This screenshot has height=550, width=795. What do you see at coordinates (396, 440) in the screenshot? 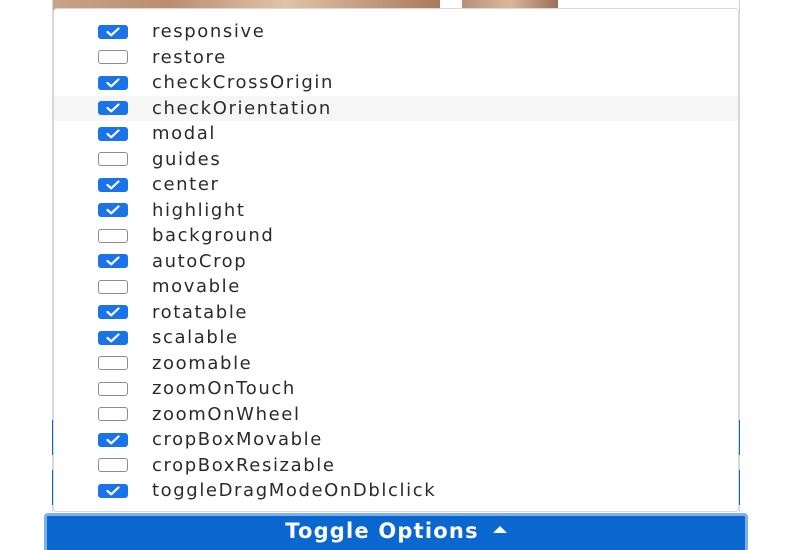
I see `option-item: cropBoxMovable` at bounding box center [396, 440].